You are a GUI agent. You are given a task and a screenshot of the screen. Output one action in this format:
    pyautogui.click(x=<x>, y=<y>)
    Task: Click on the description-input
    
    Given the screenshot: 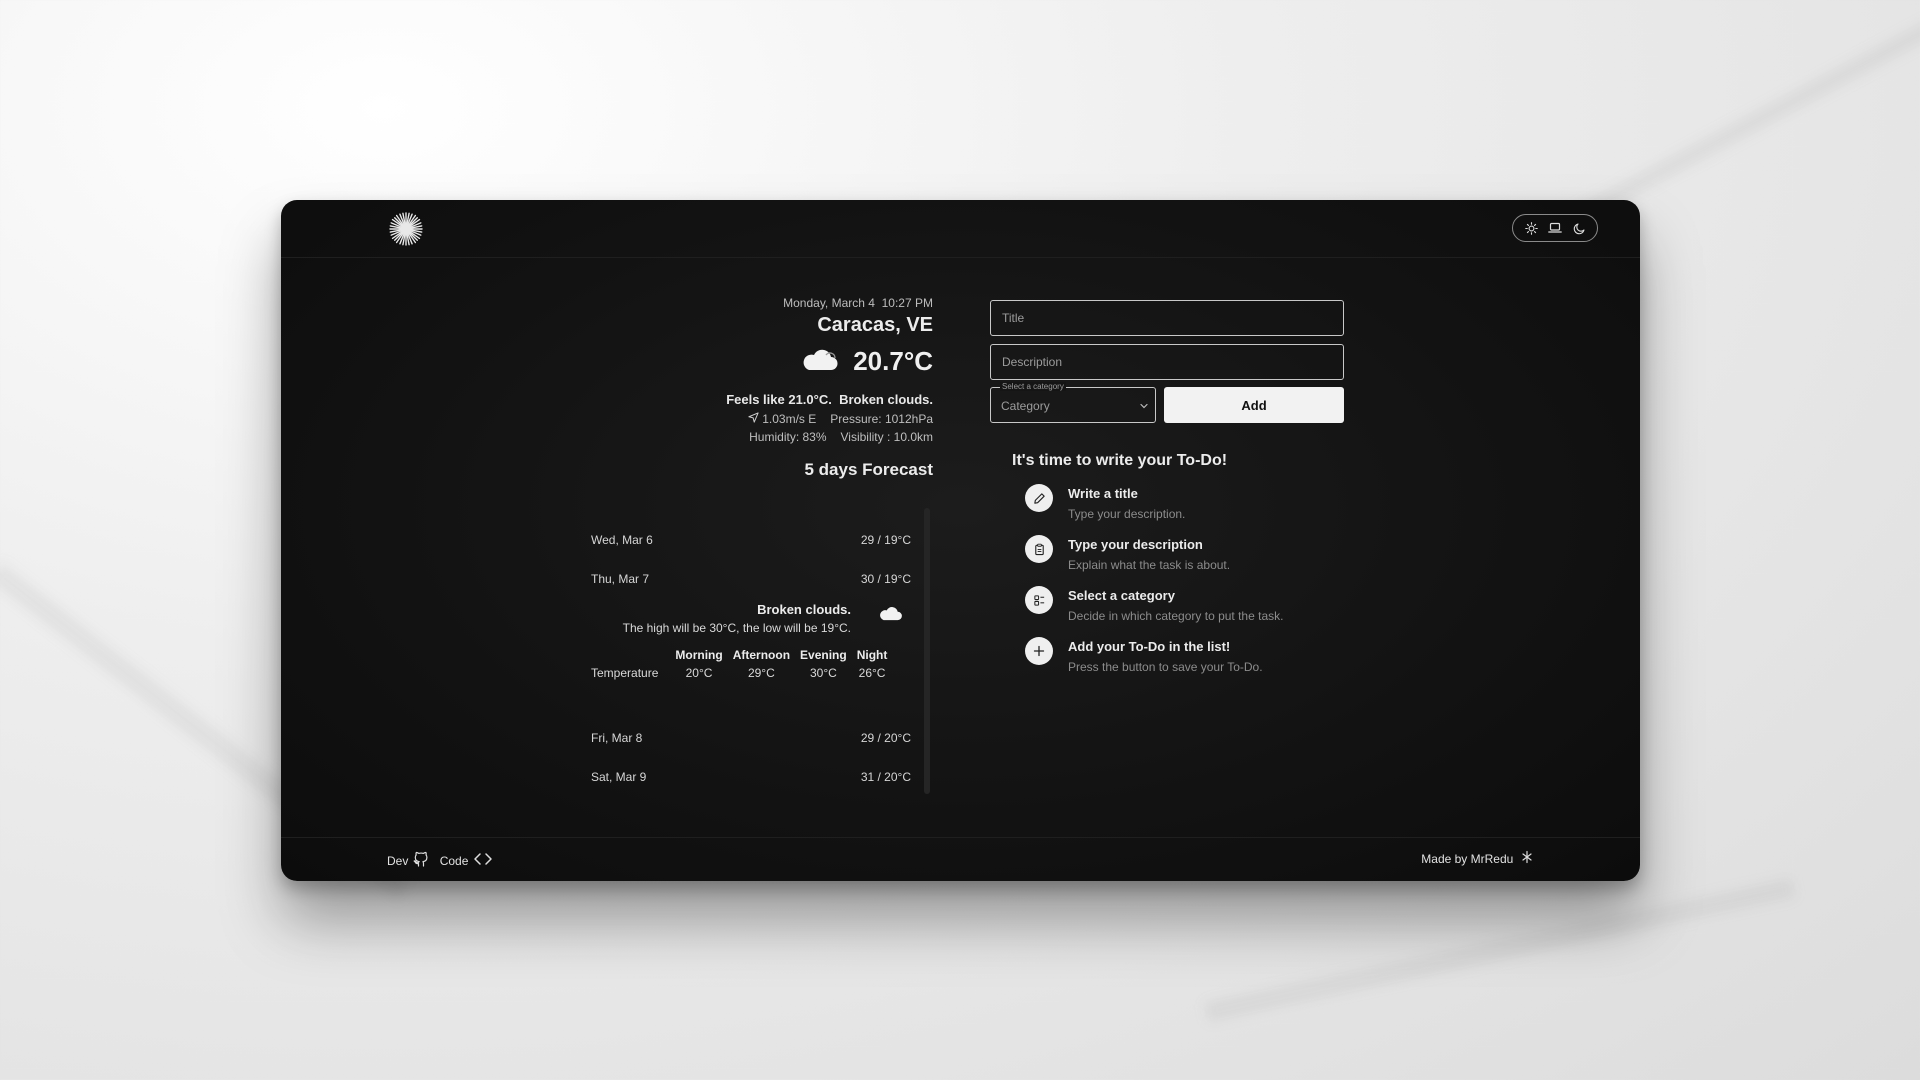 What is the action you would take?
    pyautogui.click(x=1167, y=362)
    